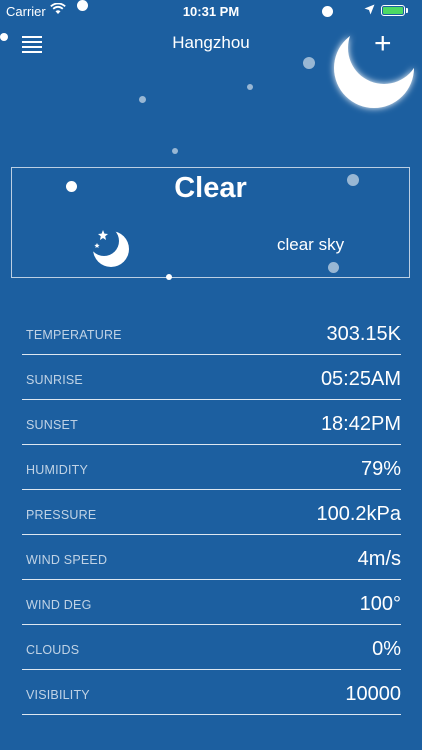 This screenshot has width=422, height=750. Describe the element at coordinates (54, 380) in the screenshot. I see `detail-label: SUNRISE` at that location.